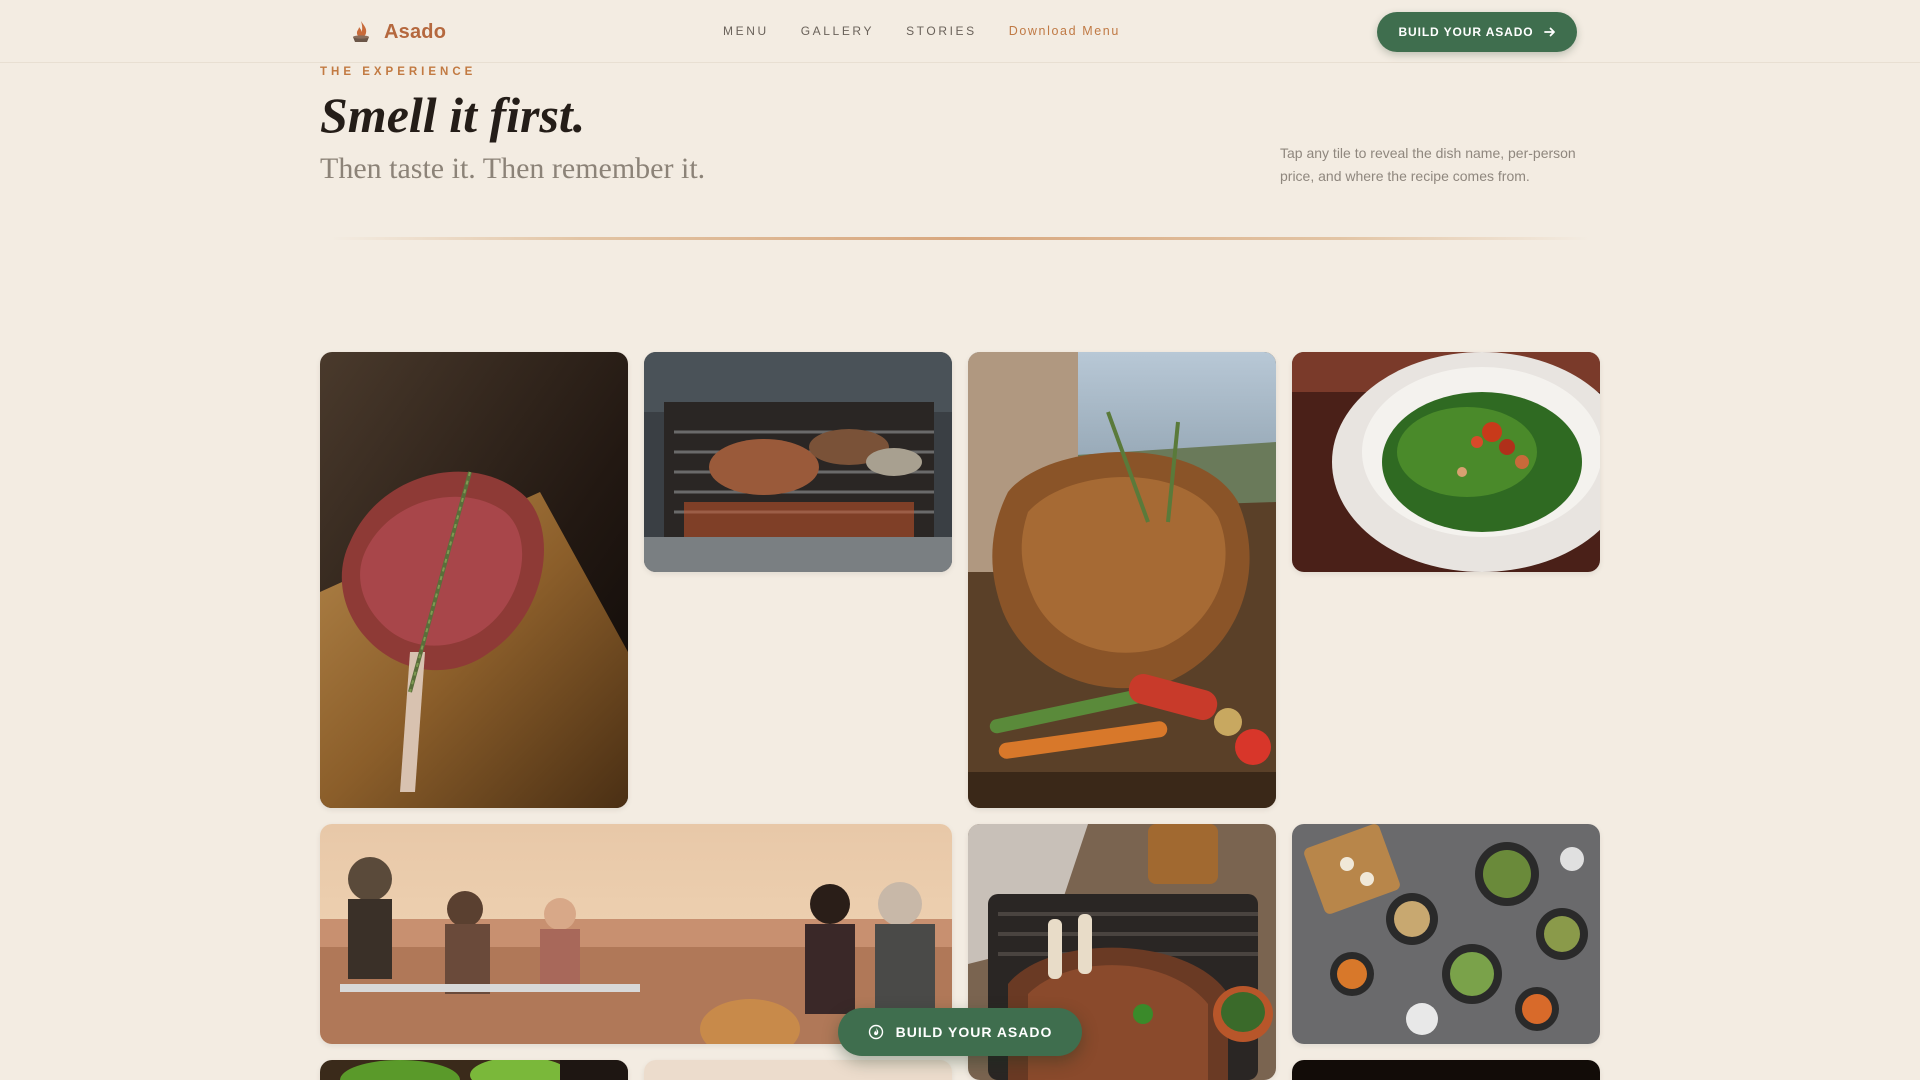  What do you see at coordinates (941, 31) in the screenshot?
I see `nav-link-stories: STORIES` at bounding box center [941, 31].